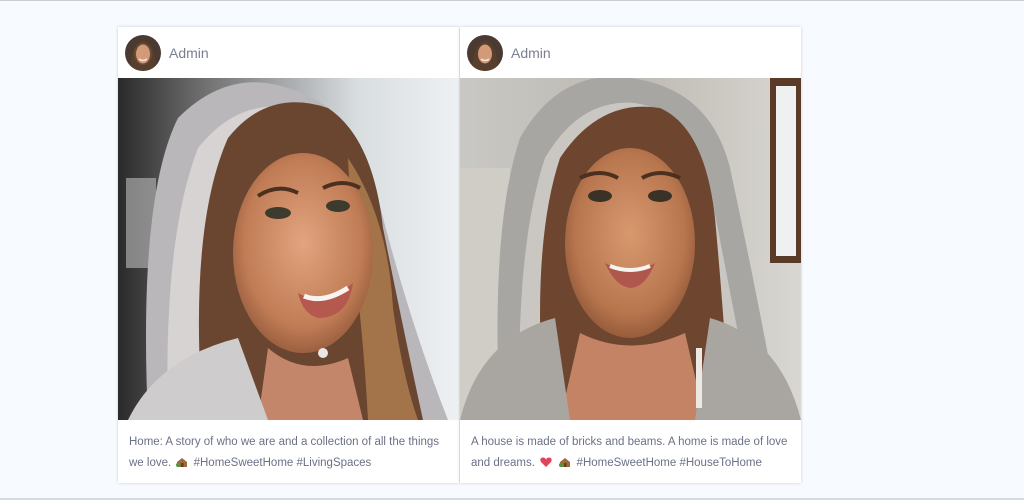  I want to click on heart-icon, so click(546, 460).